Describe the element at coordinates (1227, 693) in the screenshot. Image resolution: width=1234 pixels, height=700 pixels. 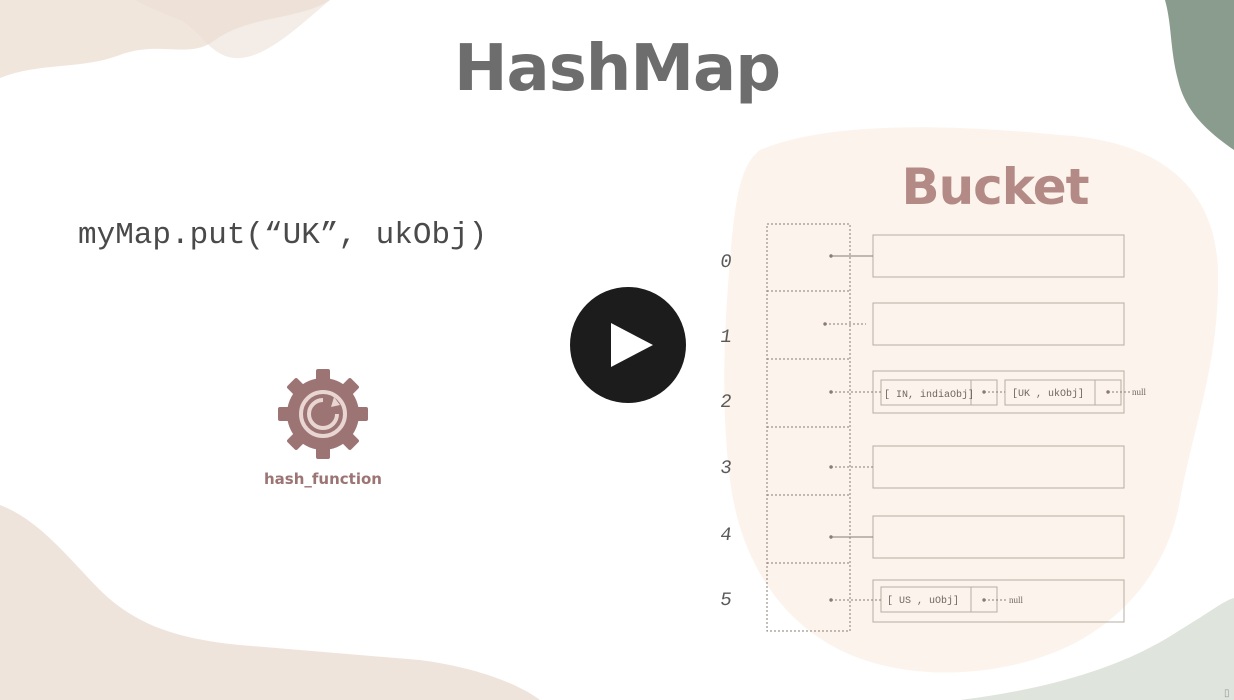
I see `trash-icon: ▯` at that location.